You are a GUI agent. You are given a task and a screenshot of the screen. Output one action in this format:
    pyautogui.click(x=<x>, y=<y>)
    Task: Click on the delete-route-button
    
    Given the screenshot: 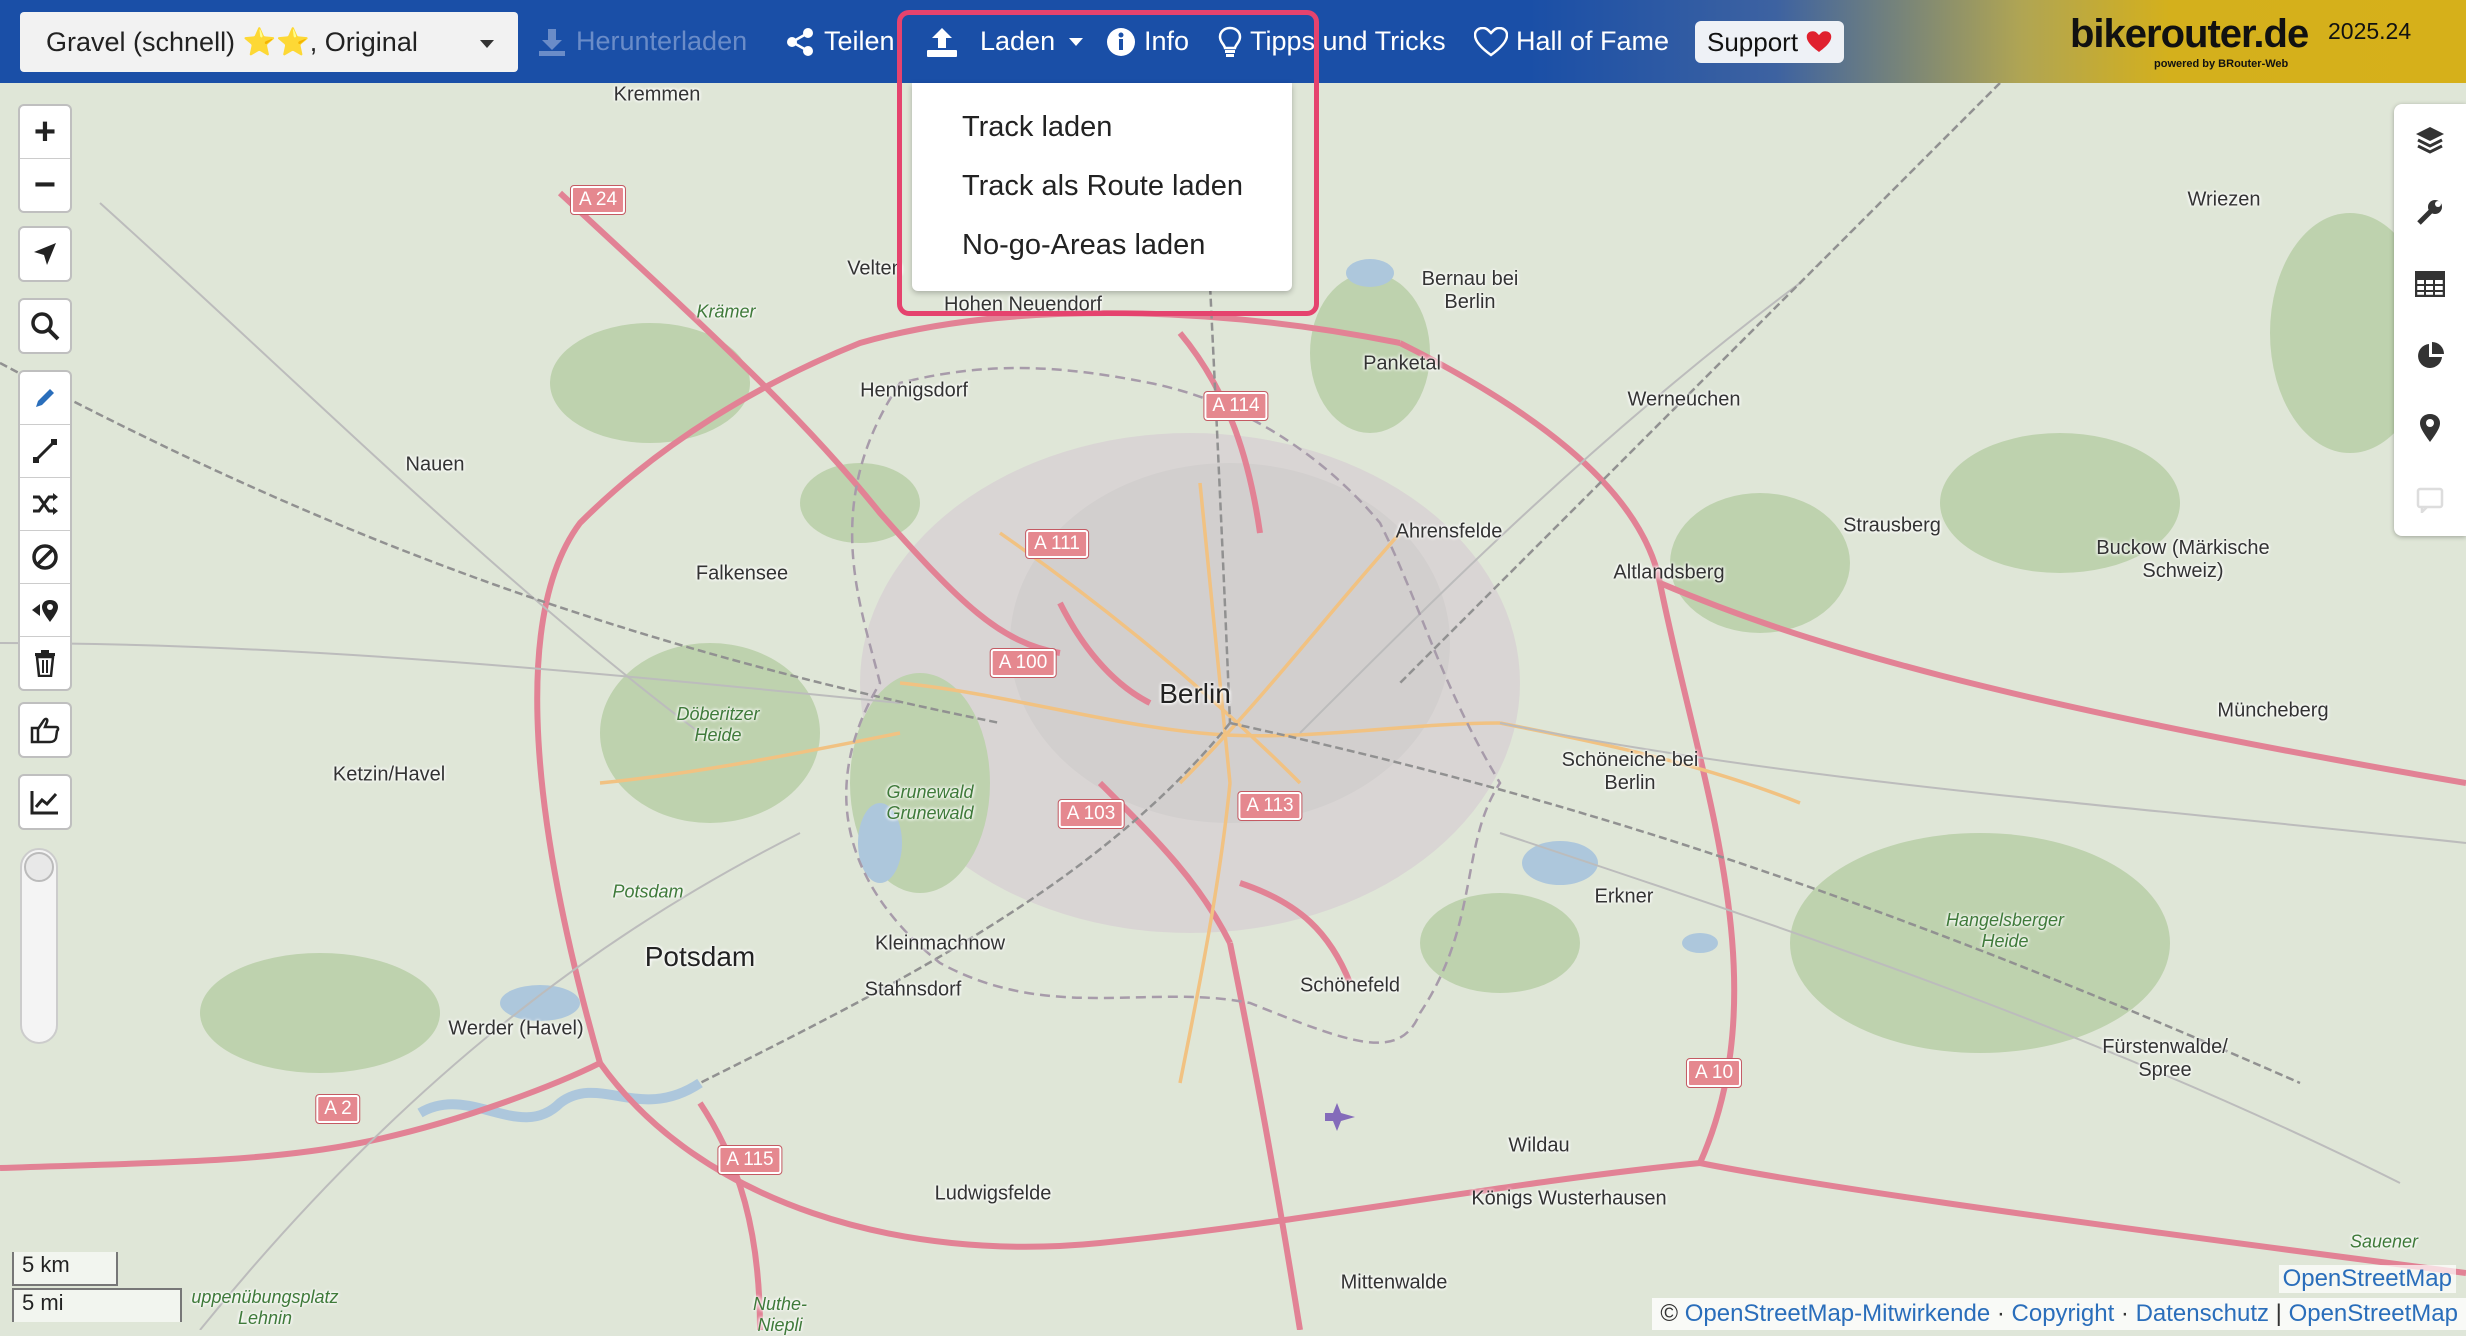 What is the action you would take?
    pyautogui.click(x=45, y=663)
    